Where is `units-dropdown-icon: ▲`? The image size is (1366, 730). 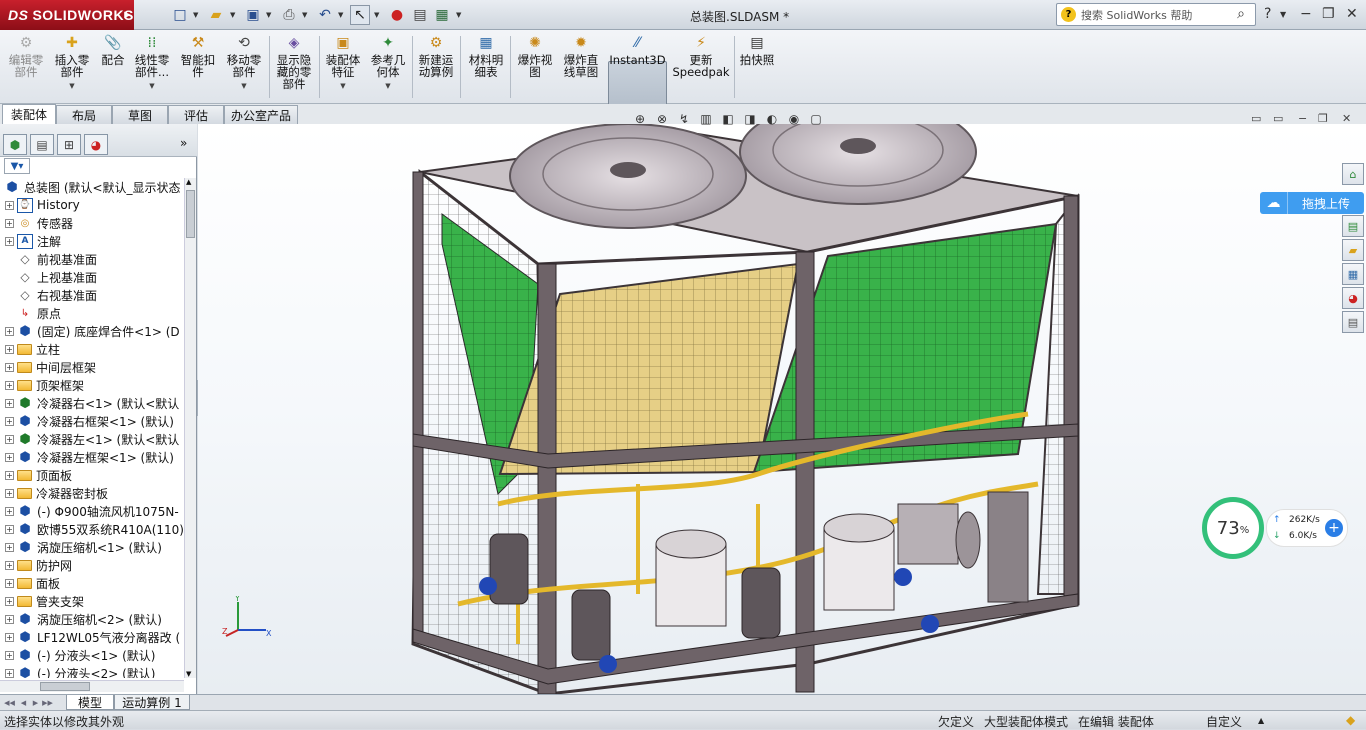
units-dropdown-icon: ▲ is located at coordinates (1261, 720).